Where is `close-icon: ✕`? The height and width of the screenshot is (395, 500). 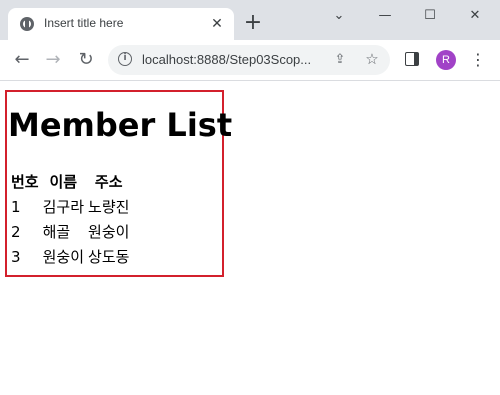 close-icon: ✕ is located at coordinates (217, 24).